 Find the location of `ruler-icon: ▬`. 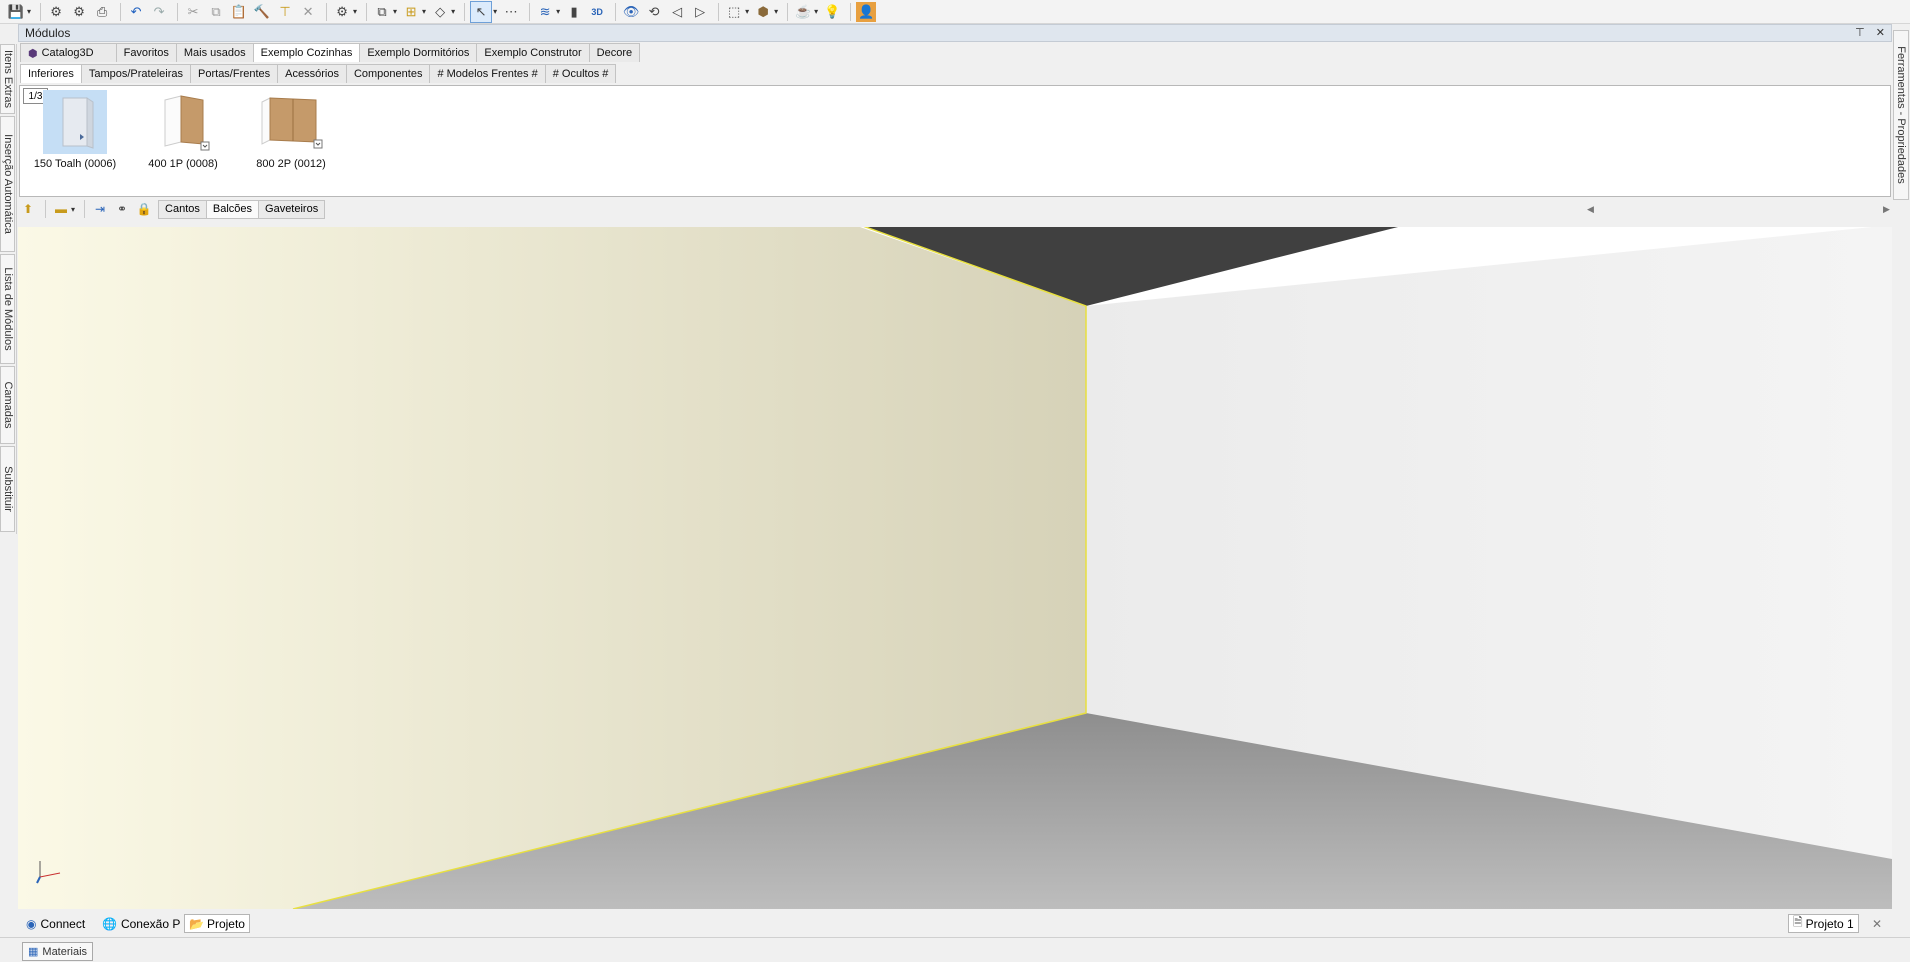

ruler-icon: ▬ is located at coordinates (61, 209).